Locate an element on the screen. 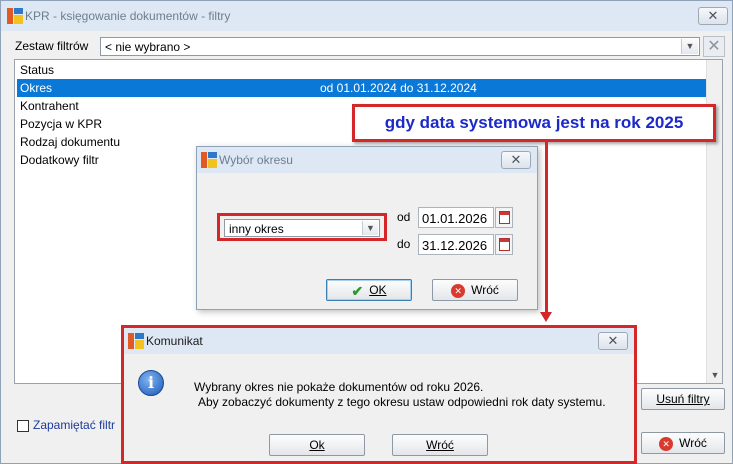 The height and width of the screenshot is (464, 733). period-back-button: ✕ Wróć is located at coordinates (475, 290).